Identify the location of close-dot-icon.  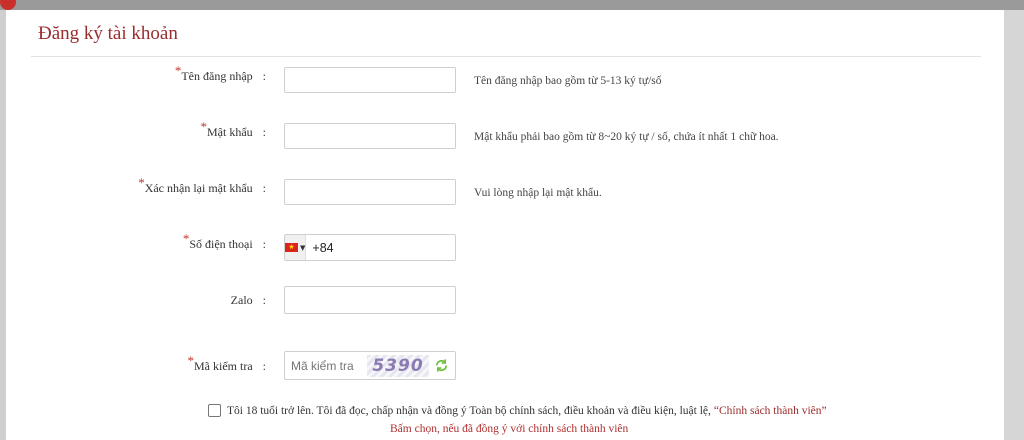
(8, 5).